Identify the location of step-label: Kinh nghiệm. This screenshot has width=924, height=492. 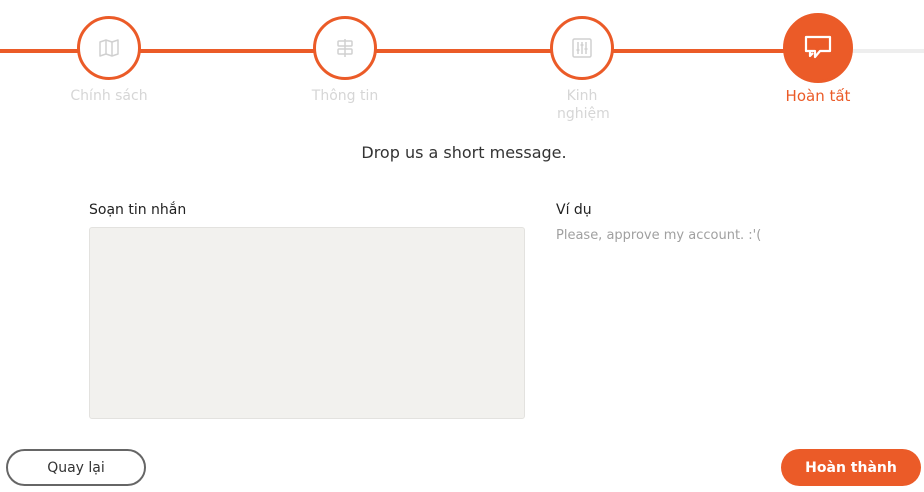
(583, 105).